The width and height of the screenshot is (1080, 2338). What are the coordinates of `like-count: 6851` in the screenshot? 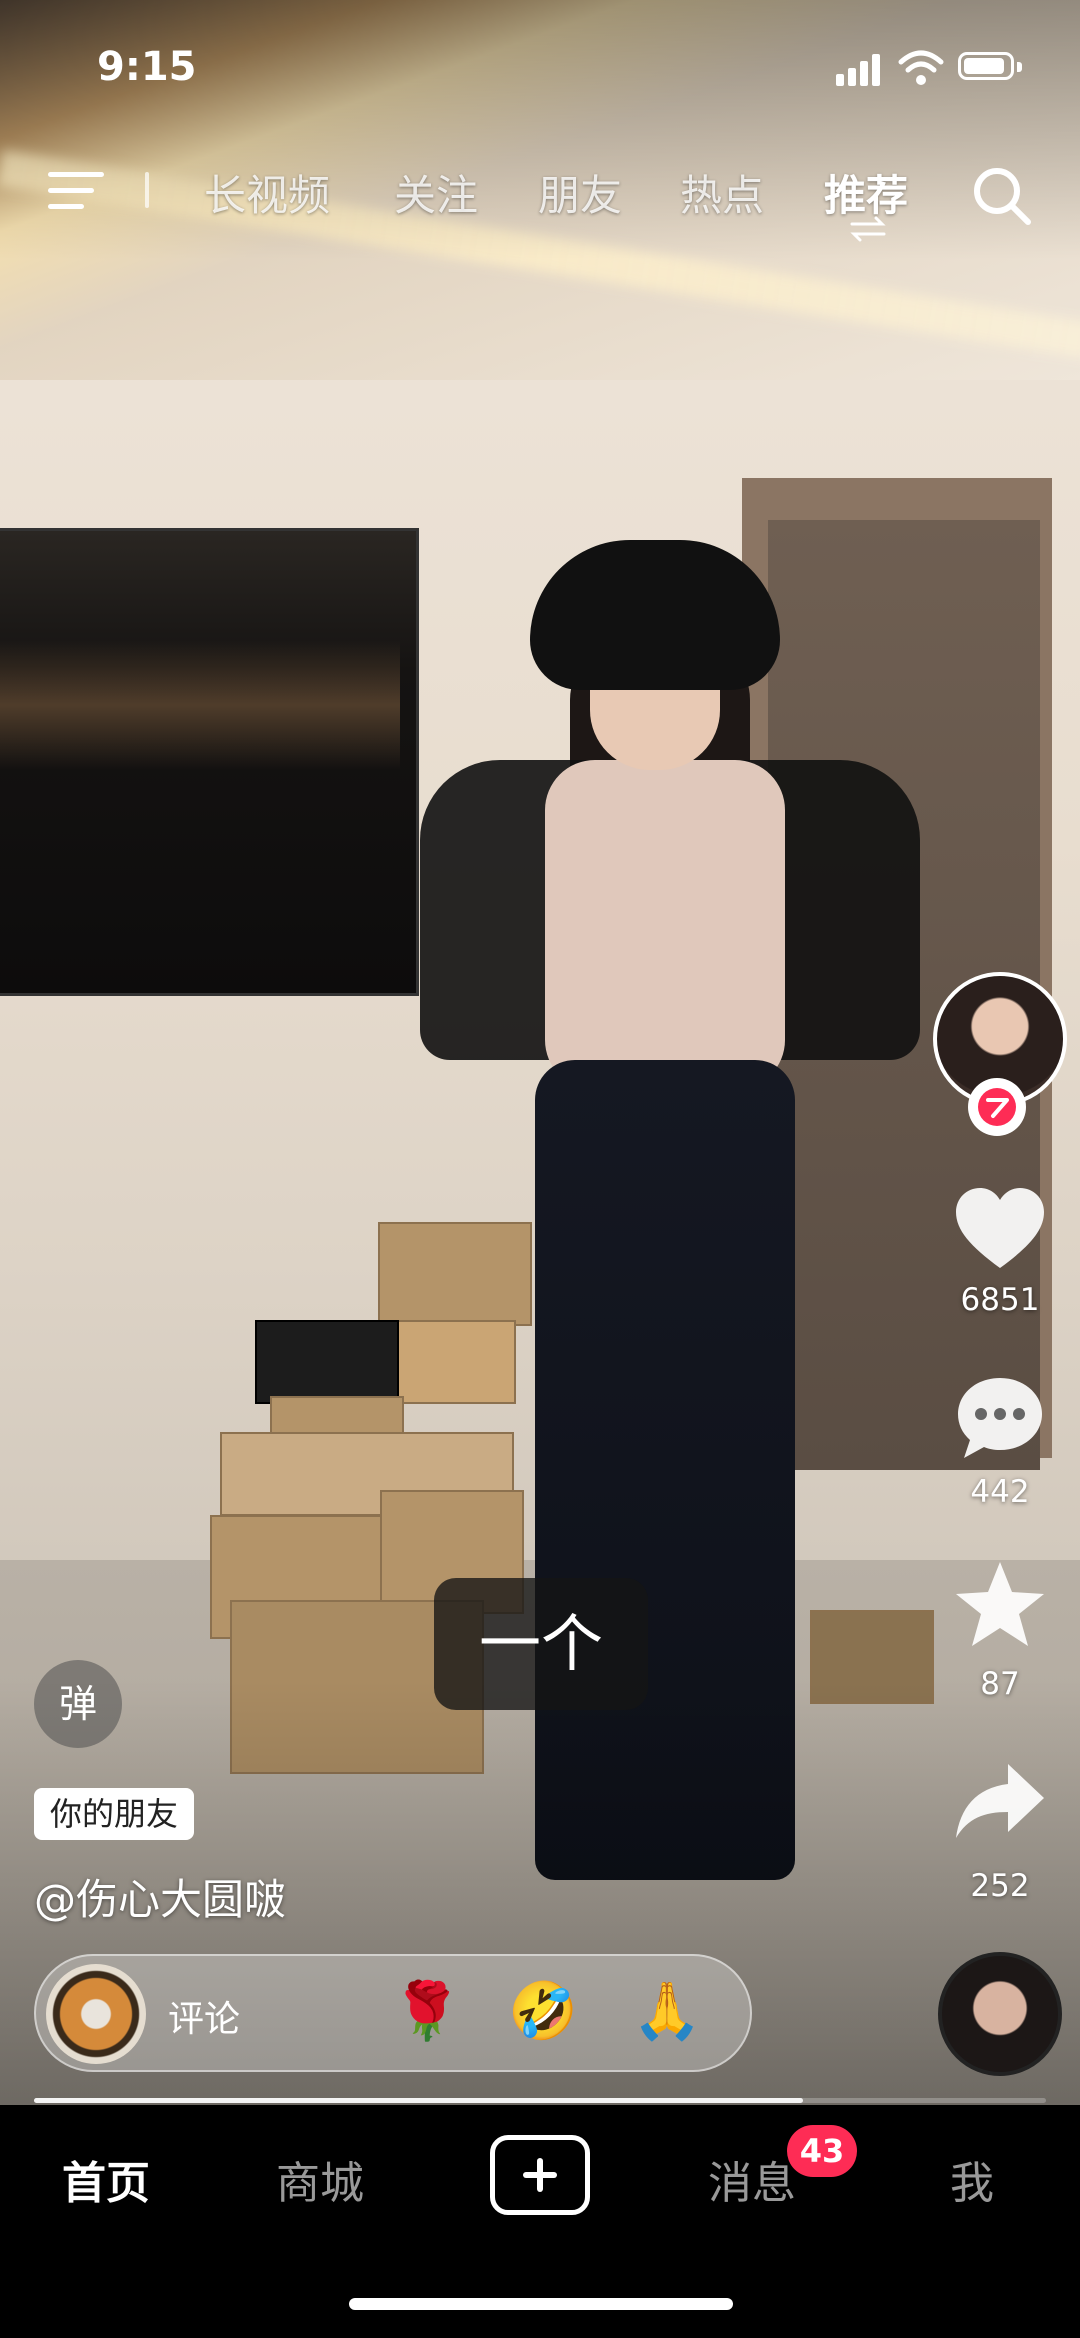 It's located at (1000, 1300).